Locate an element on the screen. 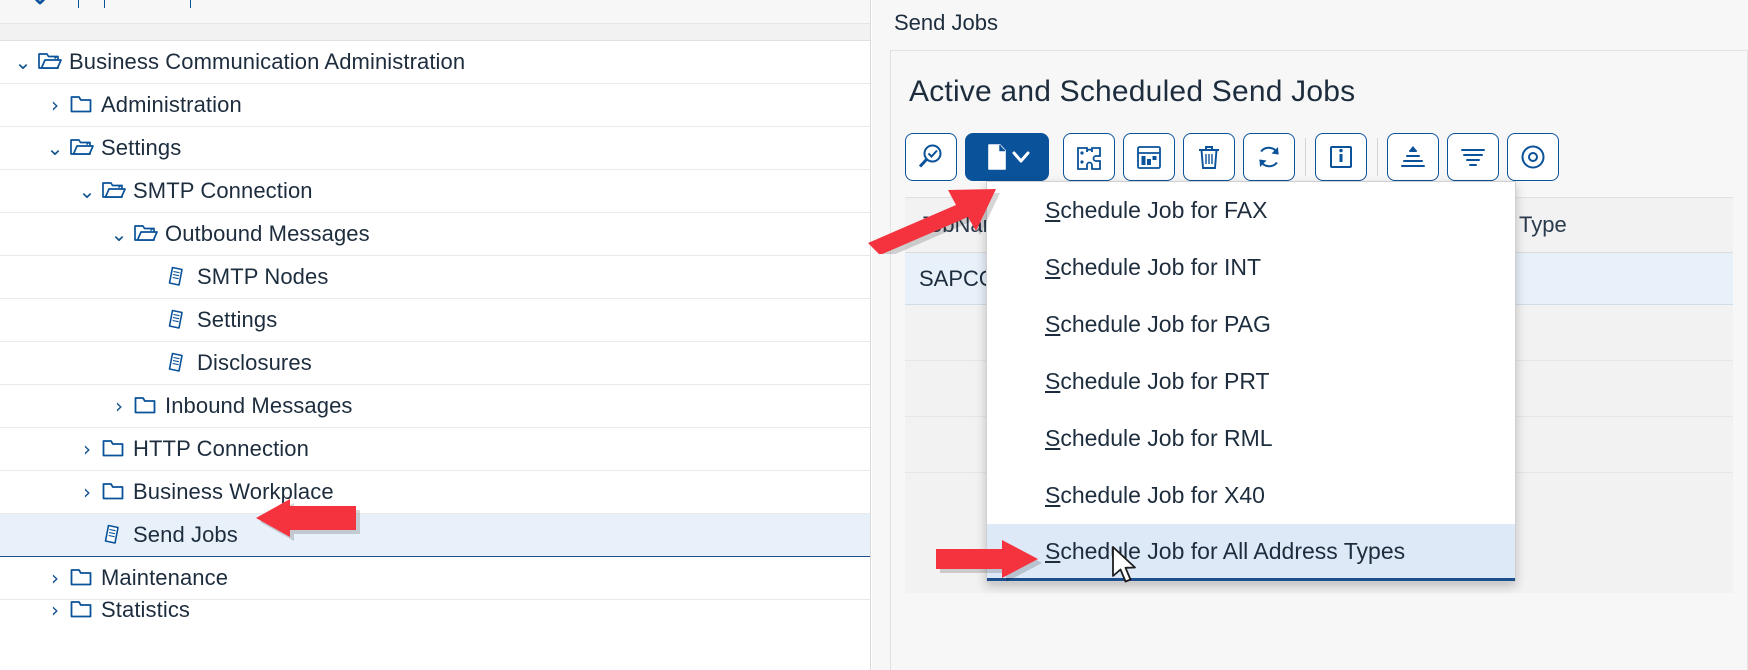  page-title: Send Jobs is located at coordinates (946, 22).